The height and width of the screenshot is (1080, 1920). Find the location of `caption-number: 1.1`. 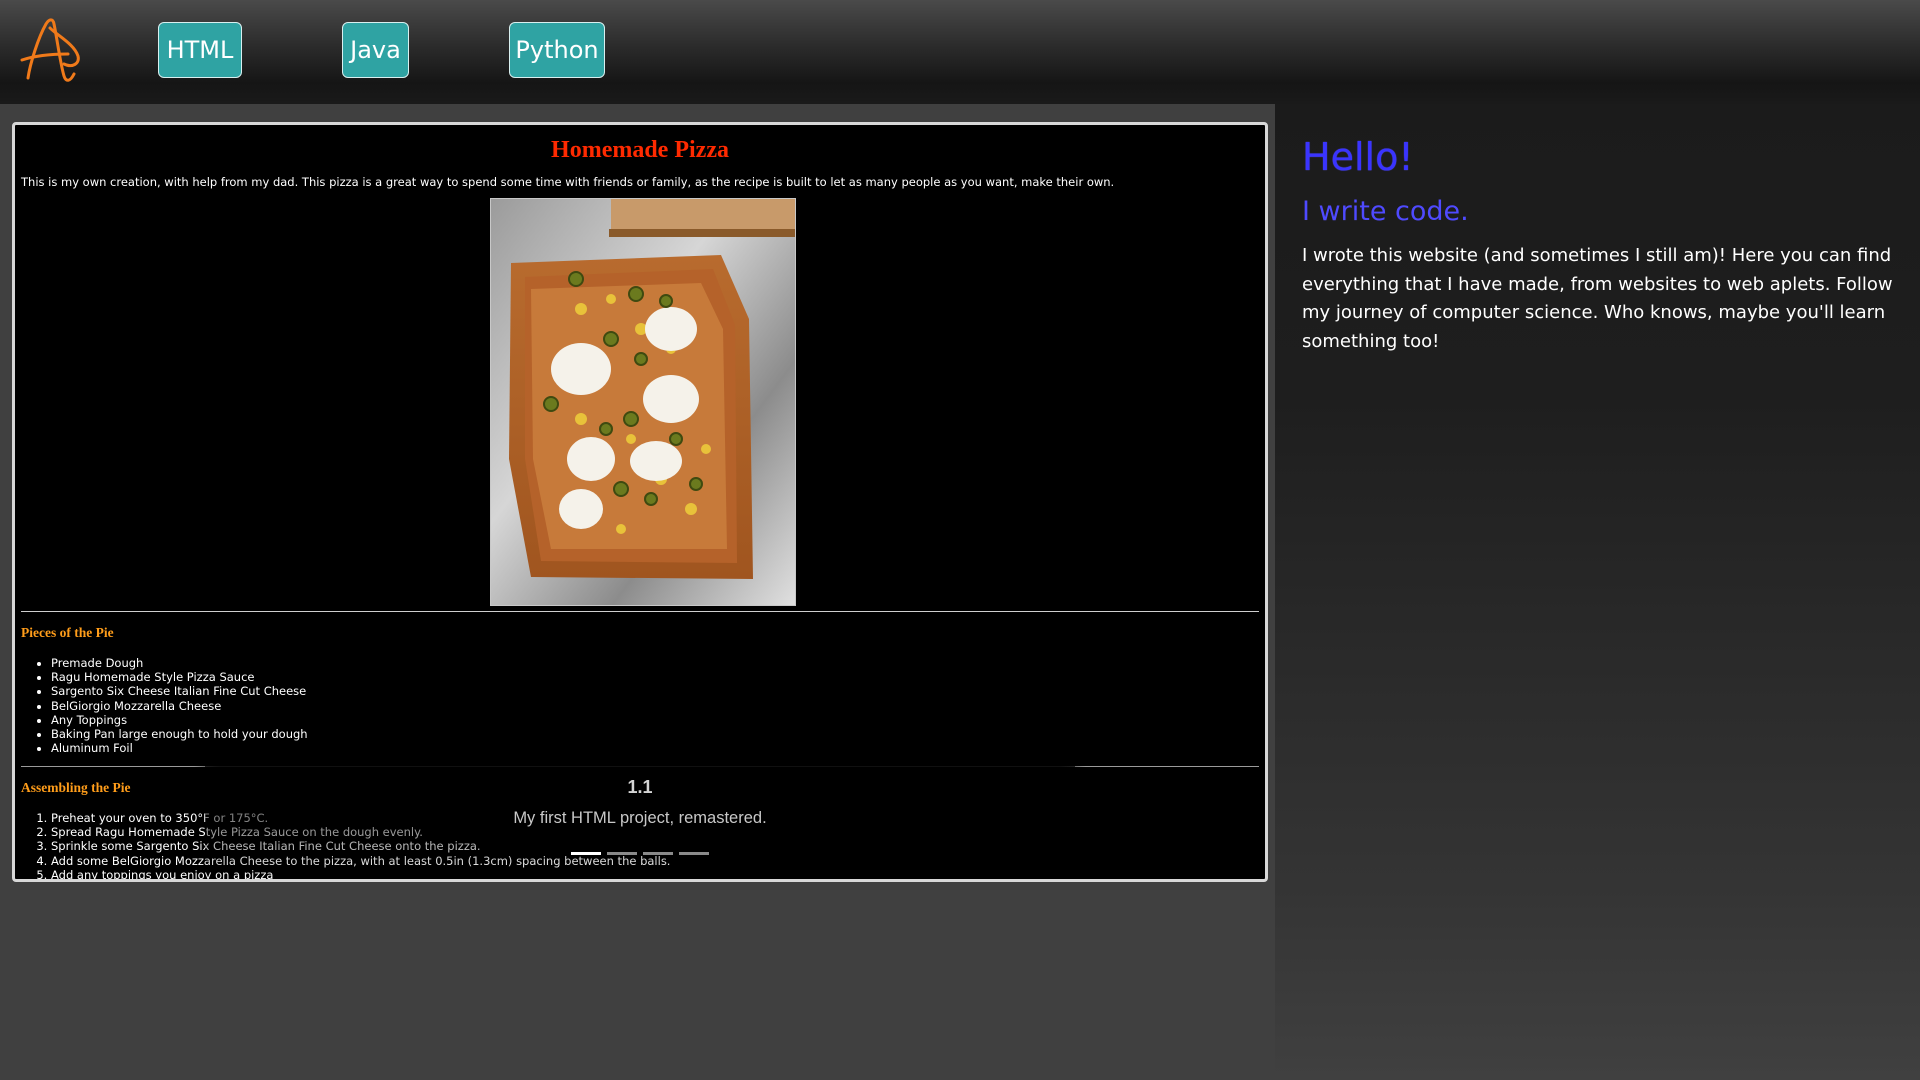

caption-number: 1.1 is located at coordinates (640, 787).